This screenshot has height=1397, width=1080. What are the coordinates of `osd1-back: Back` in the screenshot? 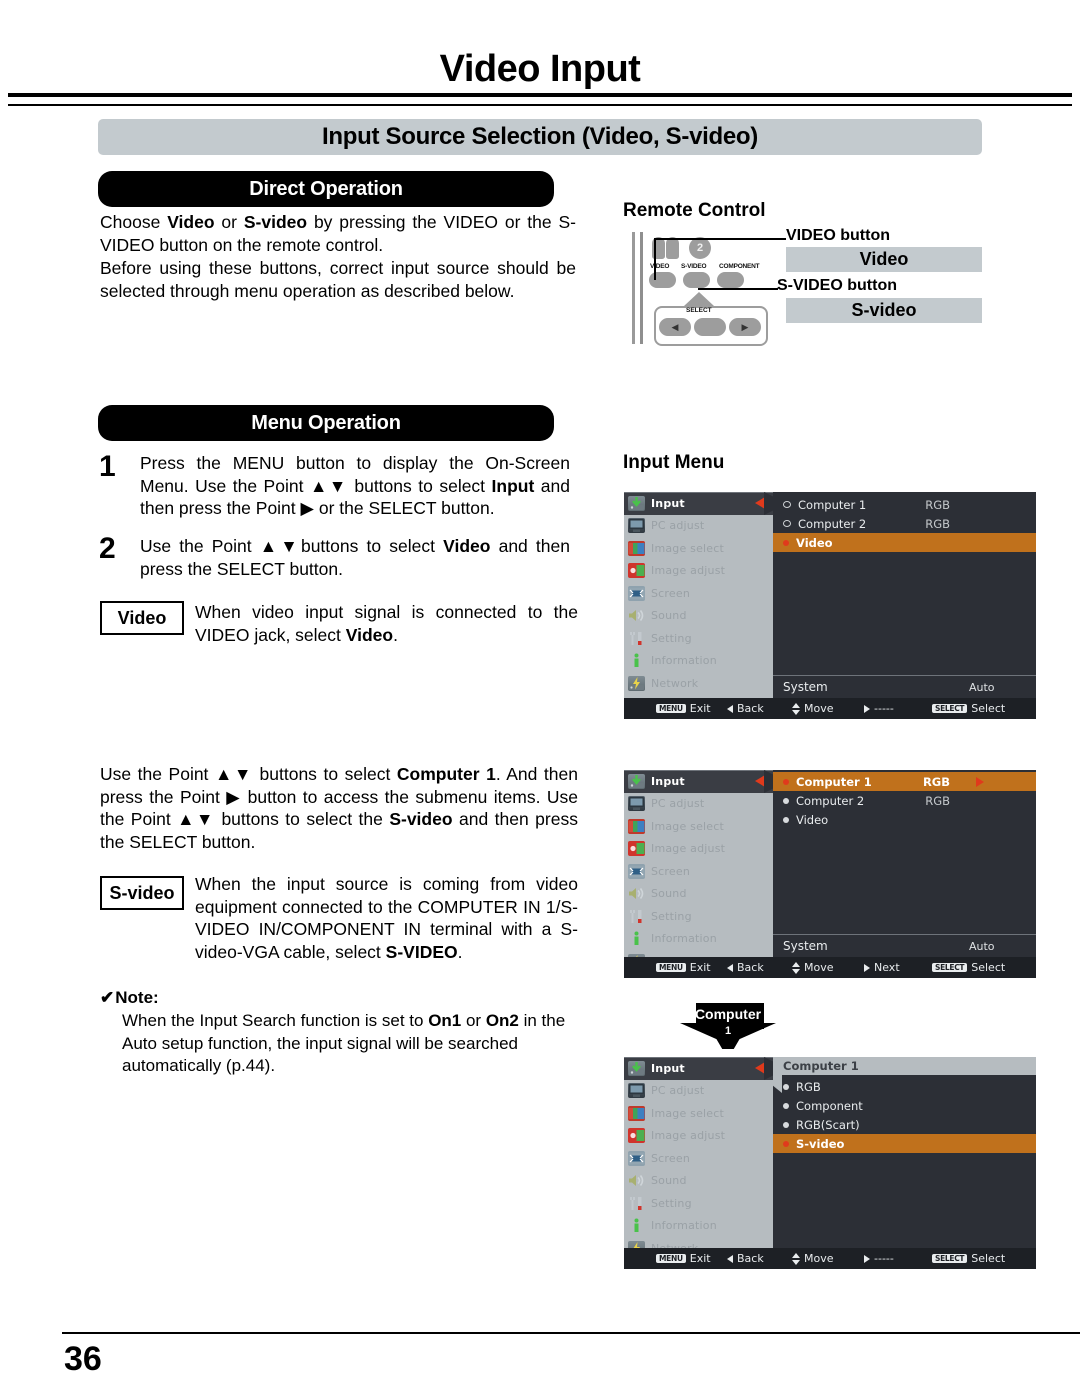 It's located at (745, 708).